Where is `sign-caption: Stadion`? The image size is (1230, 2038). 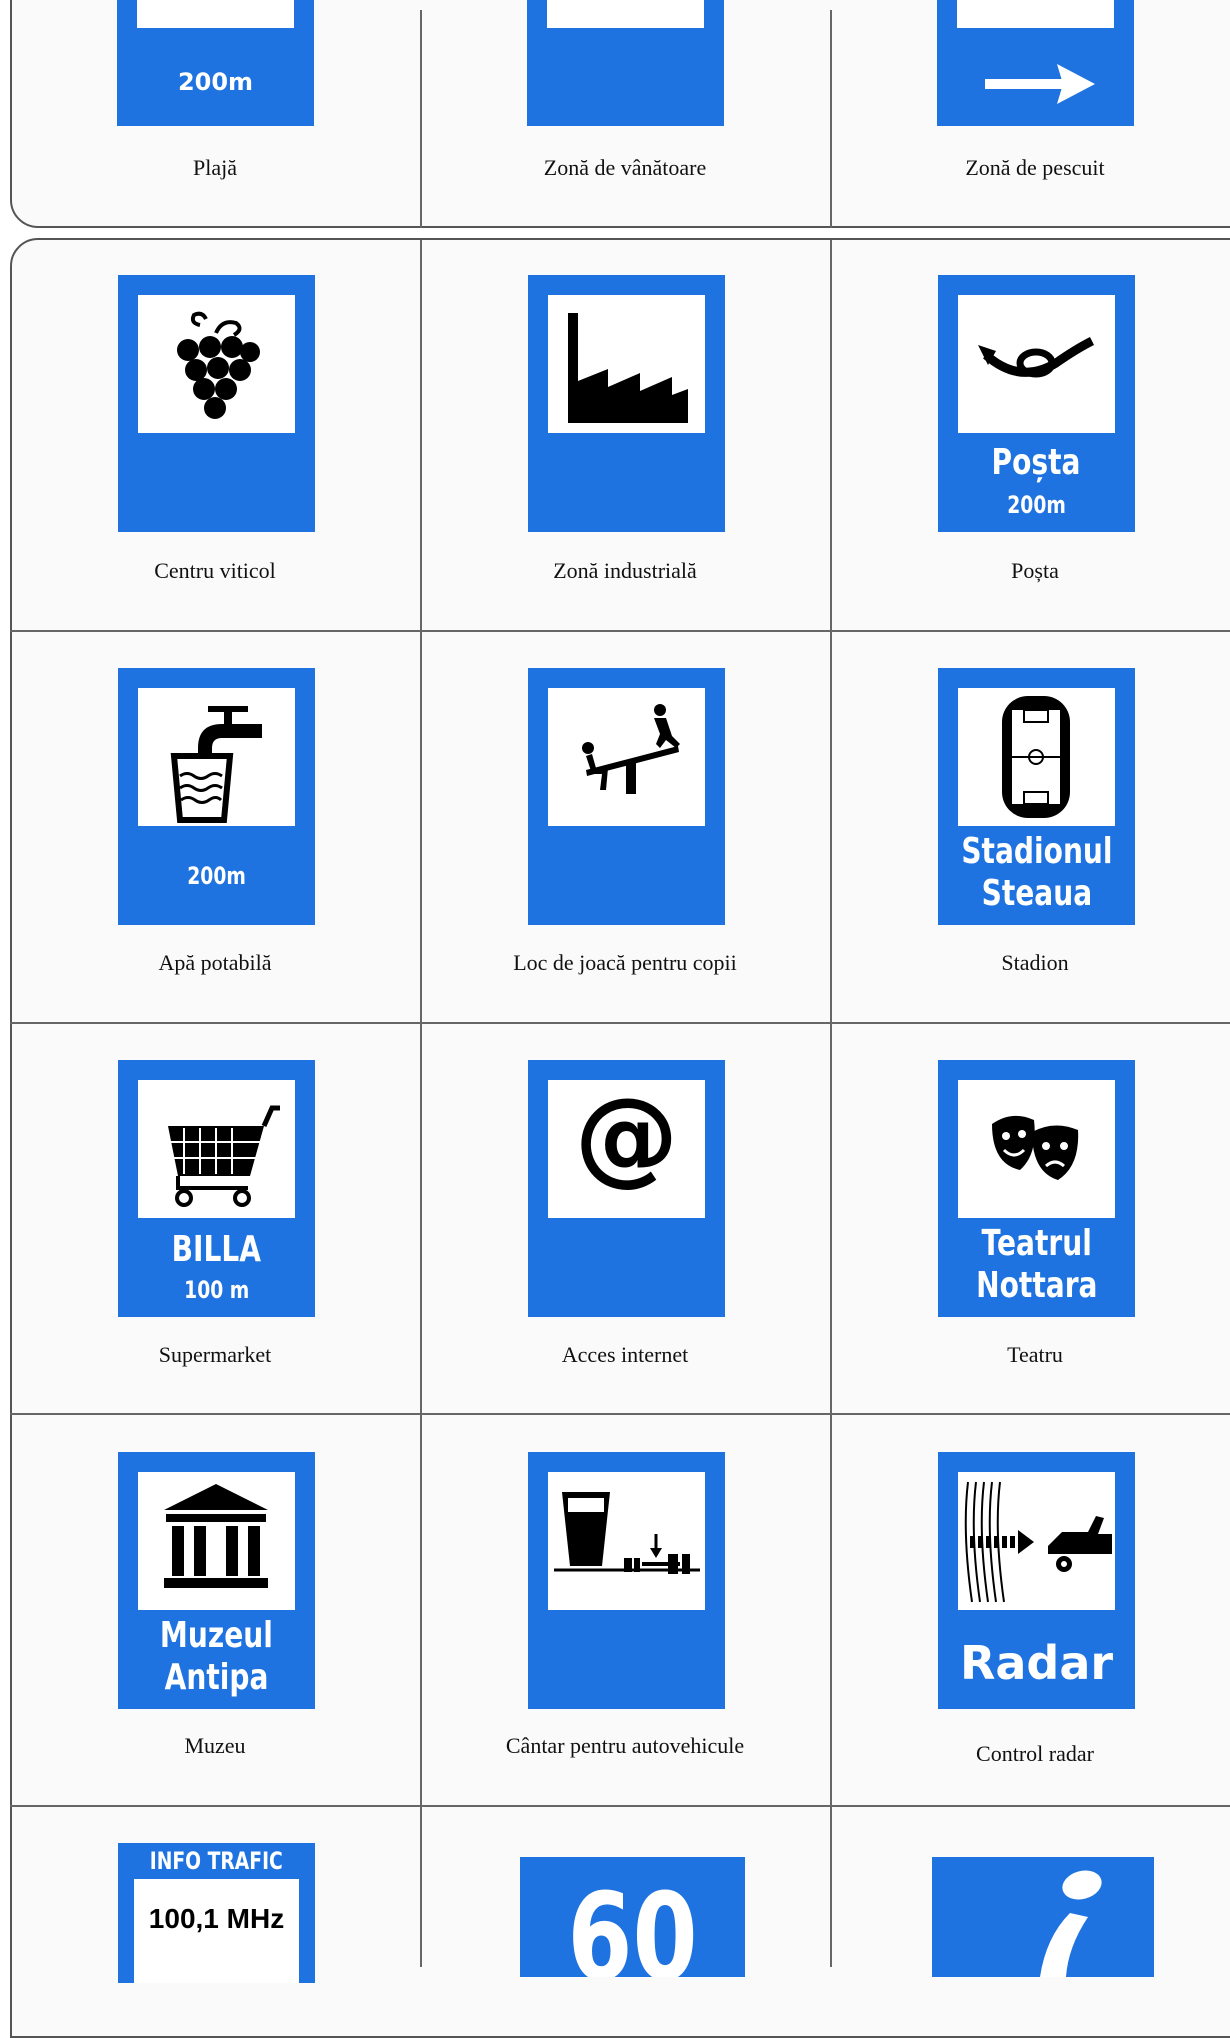
sign-caption: Stadion is located at coordinates (1035, 962).